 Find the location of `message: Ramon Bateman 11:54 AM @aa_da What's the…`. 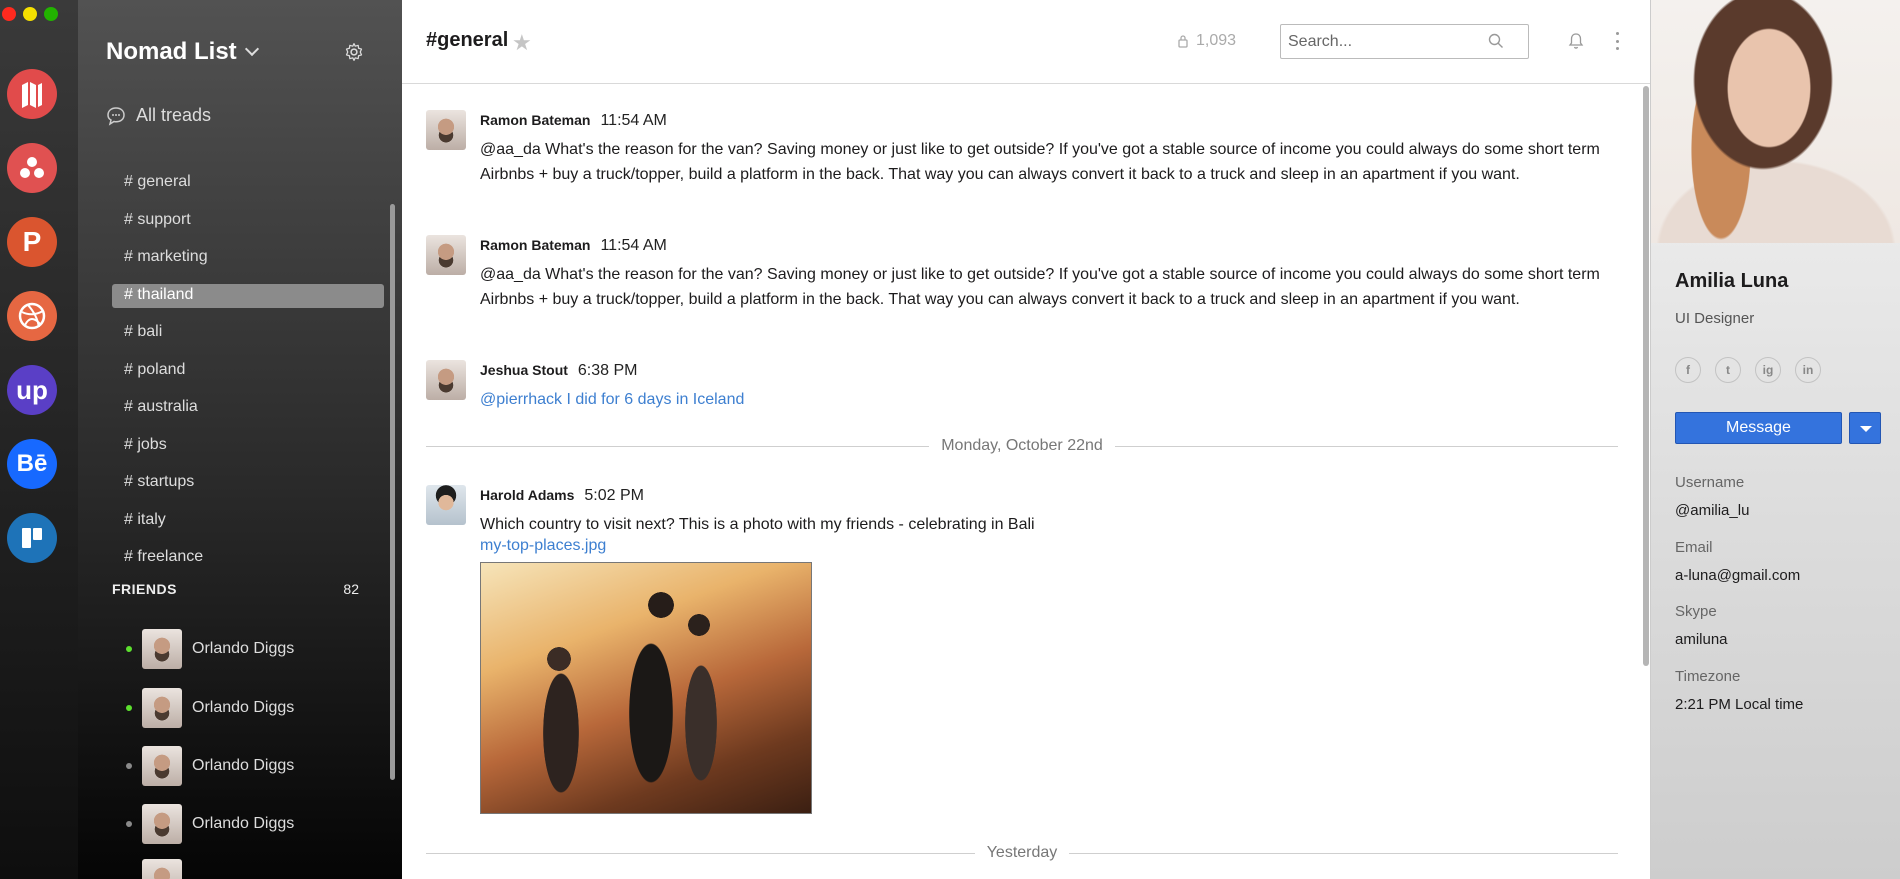

message: Ramon Bateman 11:54 AM @aa_da What's the… is located at coordinates (1021, 275).